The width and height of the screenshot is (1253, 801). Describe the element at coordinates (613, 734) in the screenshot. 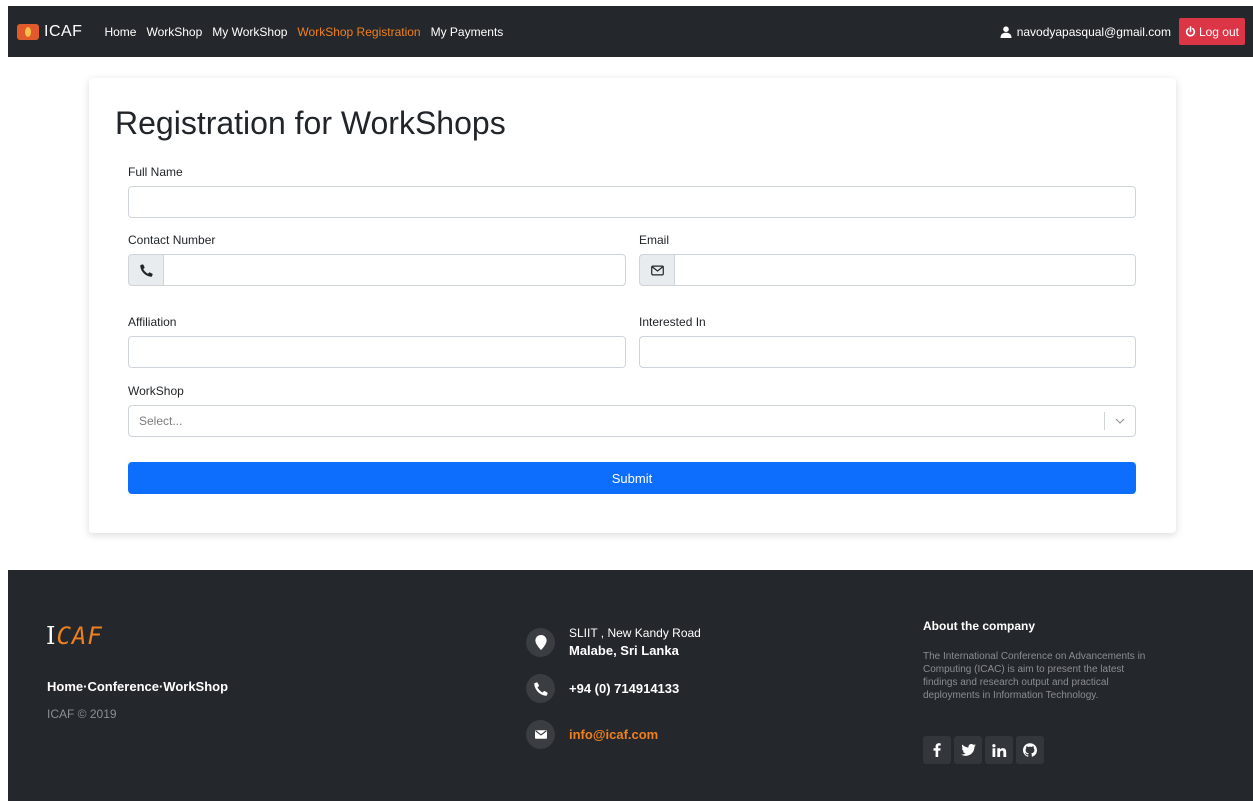

I see `footer-email-link: info@icaf.com` at that location.